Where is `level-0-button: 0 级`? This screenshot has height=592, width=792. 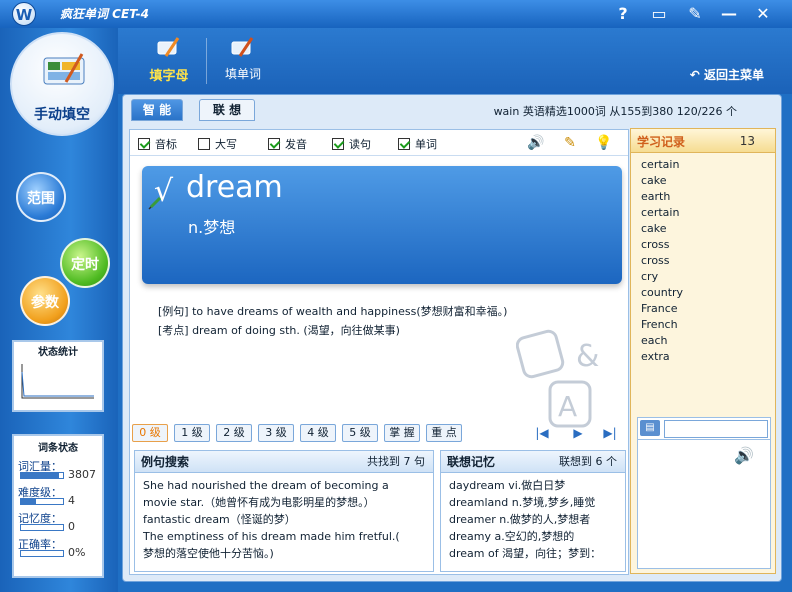 level-0-button: 0 级 is located at coordinates (150, 433).